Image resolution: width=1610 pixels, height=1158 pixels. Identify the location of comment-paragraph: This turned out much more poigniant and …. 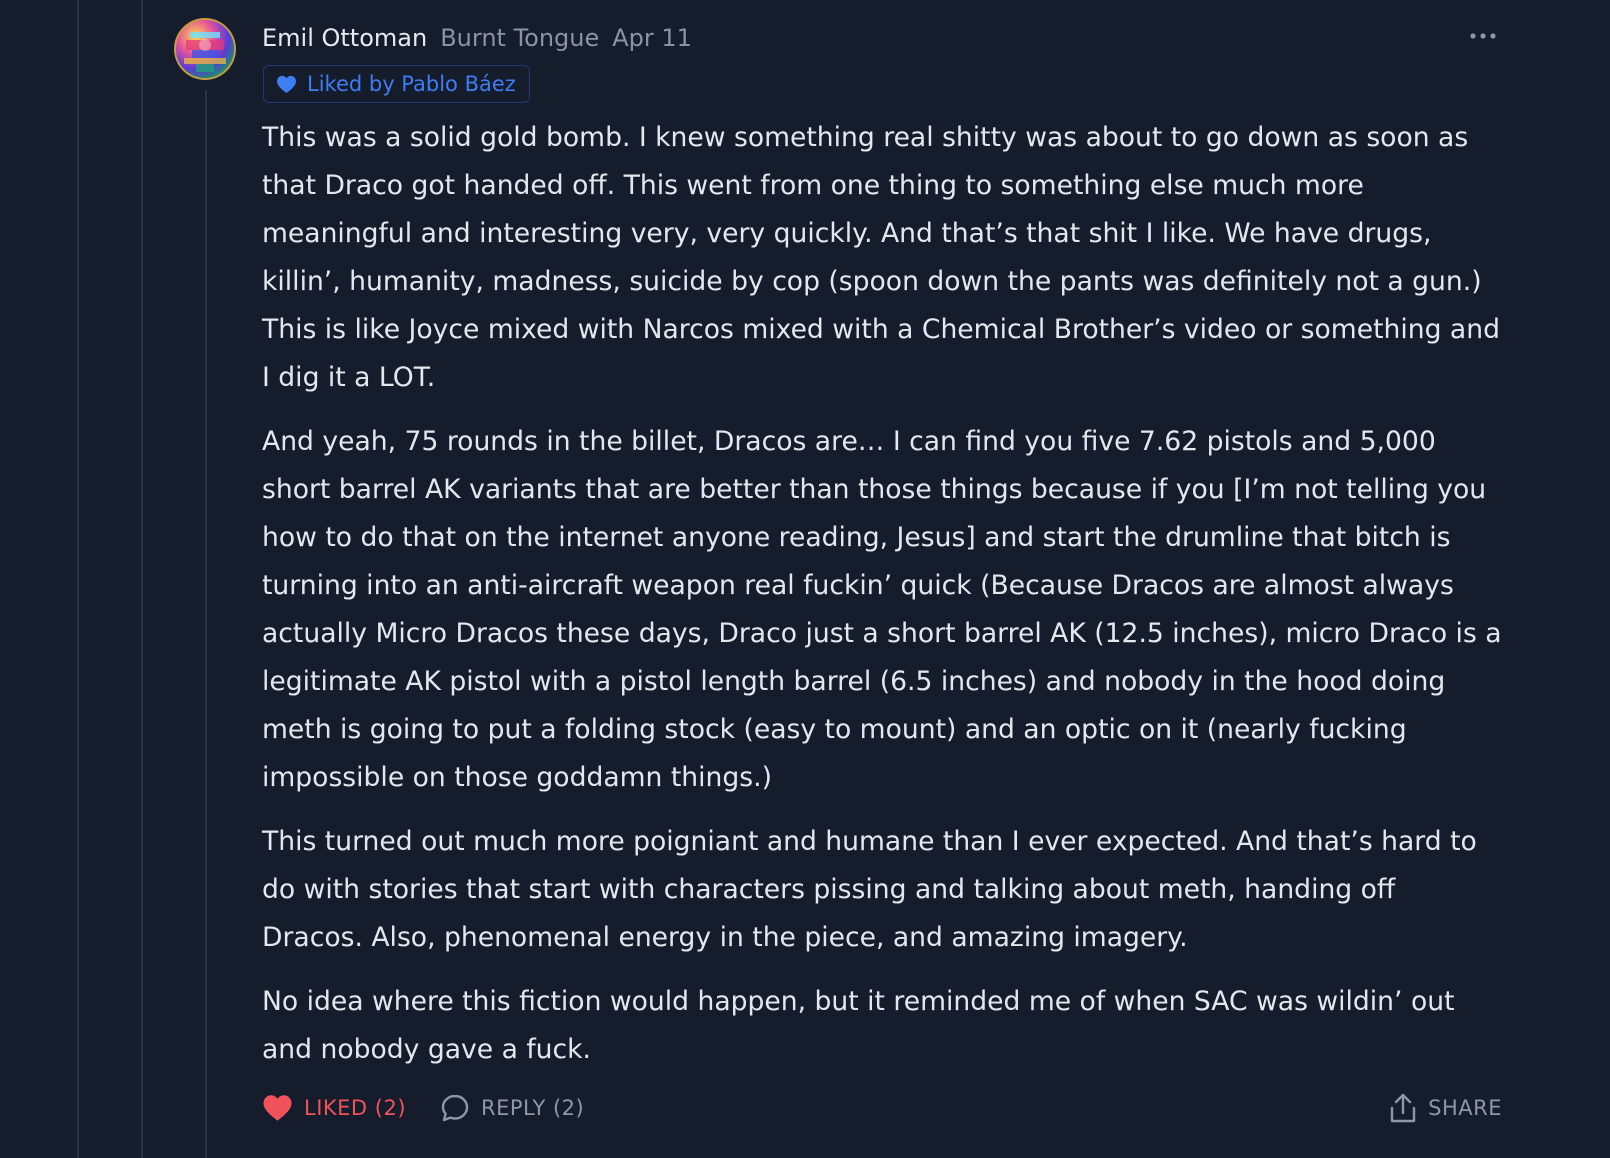
(869, 889).